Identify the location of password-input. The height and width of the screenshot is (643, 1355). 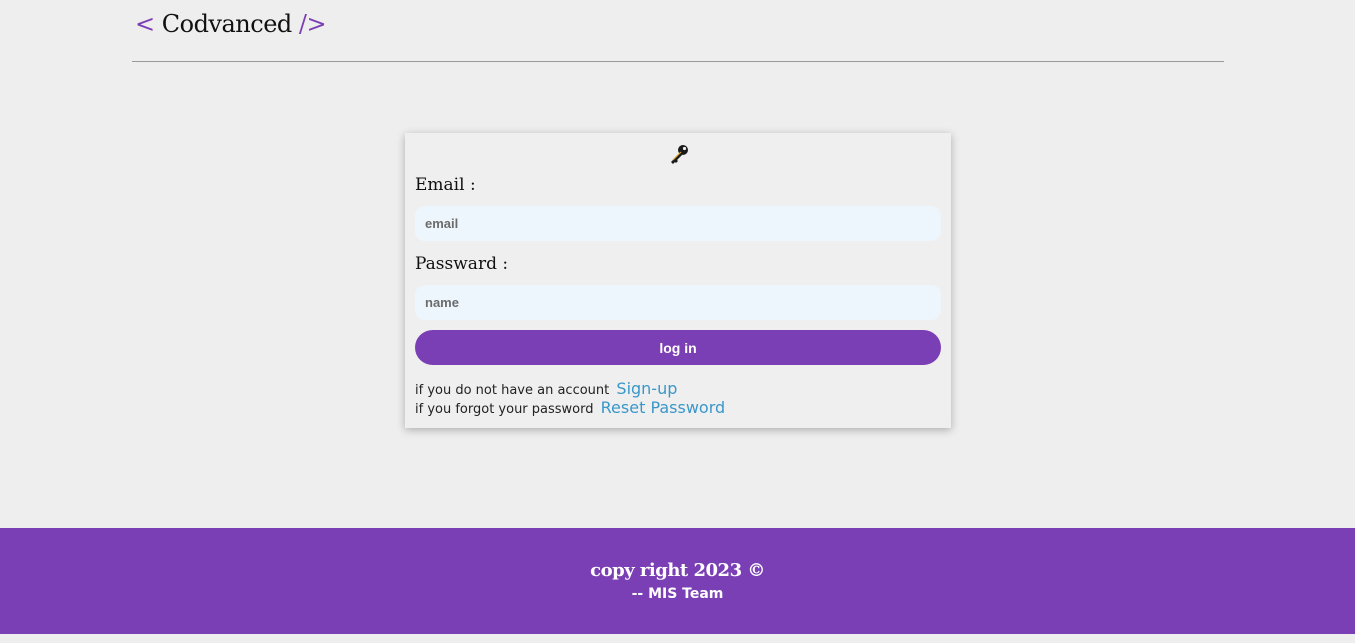
(678, 302).